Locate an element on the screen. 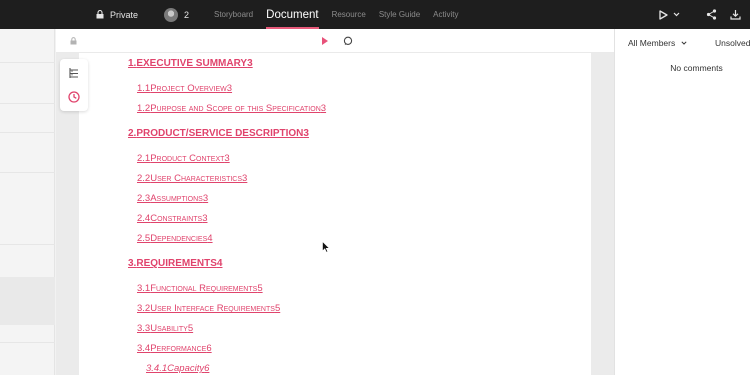 The width and height of the screenshot is (750, 375). toc-entry: 2.5Dependencies4 is located at coordinates (175, 238).